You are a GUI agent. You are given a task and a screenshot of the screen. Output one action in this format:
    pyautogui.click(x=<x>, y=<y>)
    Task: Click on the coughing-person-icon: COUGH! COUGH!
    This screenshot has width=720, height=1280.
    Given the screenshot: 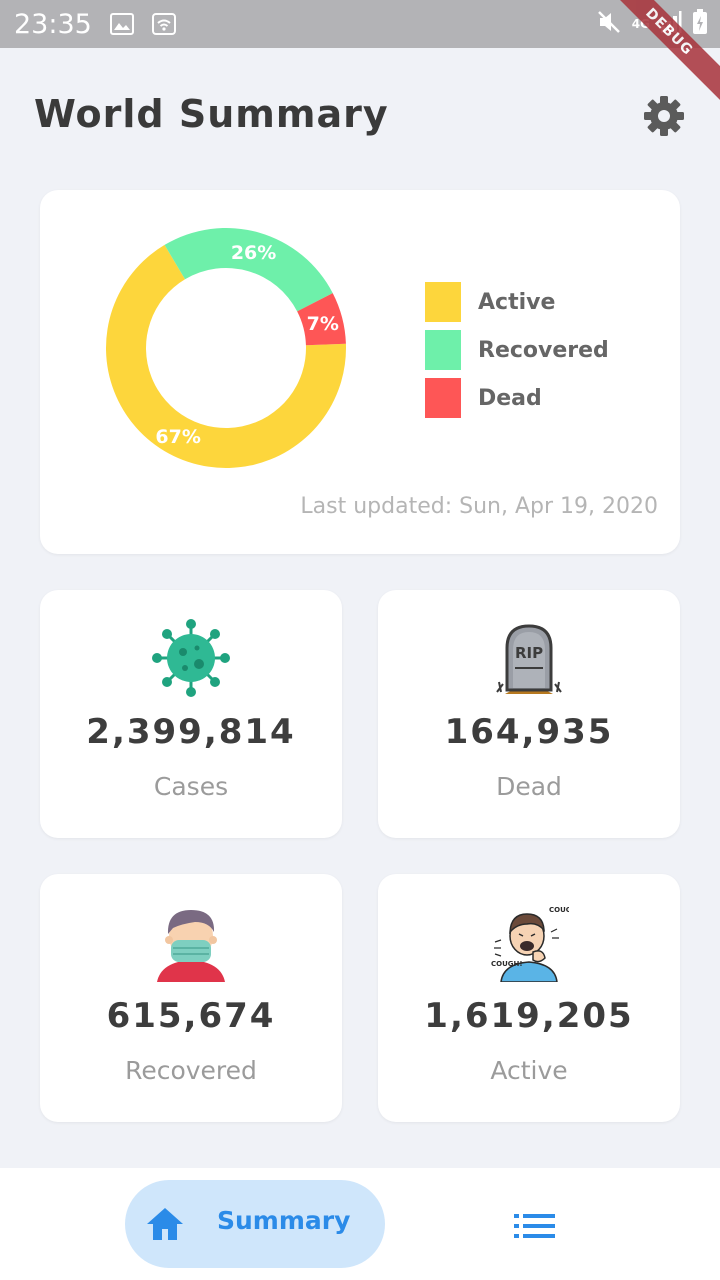 What is the action you would take?
    pyautogui.click(x=535, y=942)
    